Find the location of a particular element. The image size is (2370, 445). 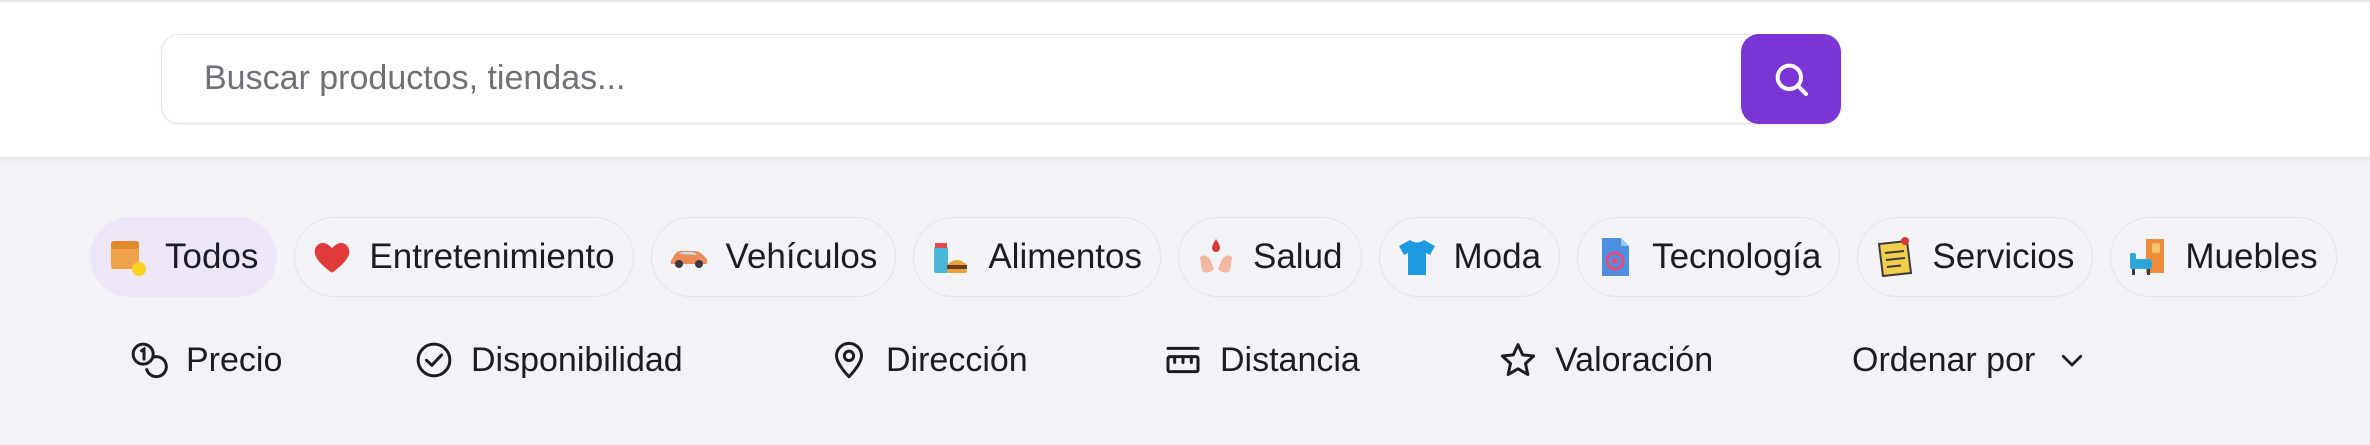

sort-dropdown: Ordenar por is located at coordinates (1969, 360).